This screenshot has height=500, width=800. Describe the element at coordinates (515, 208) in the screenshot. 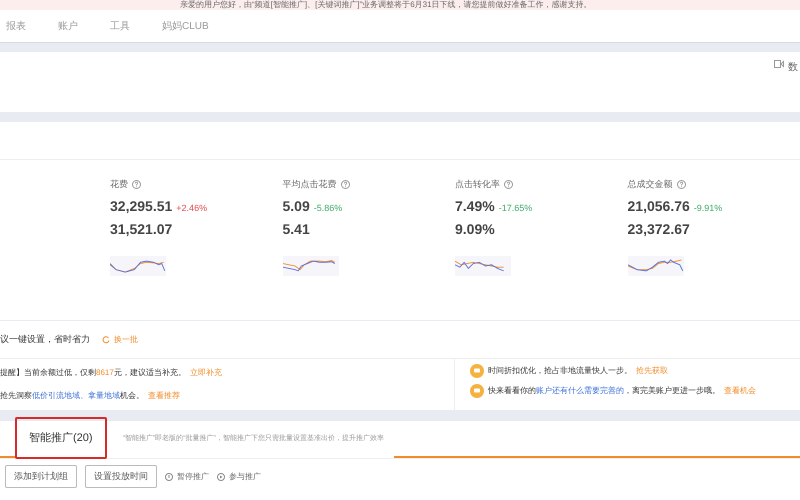

I see `metric-change: -17.65%` at that location.